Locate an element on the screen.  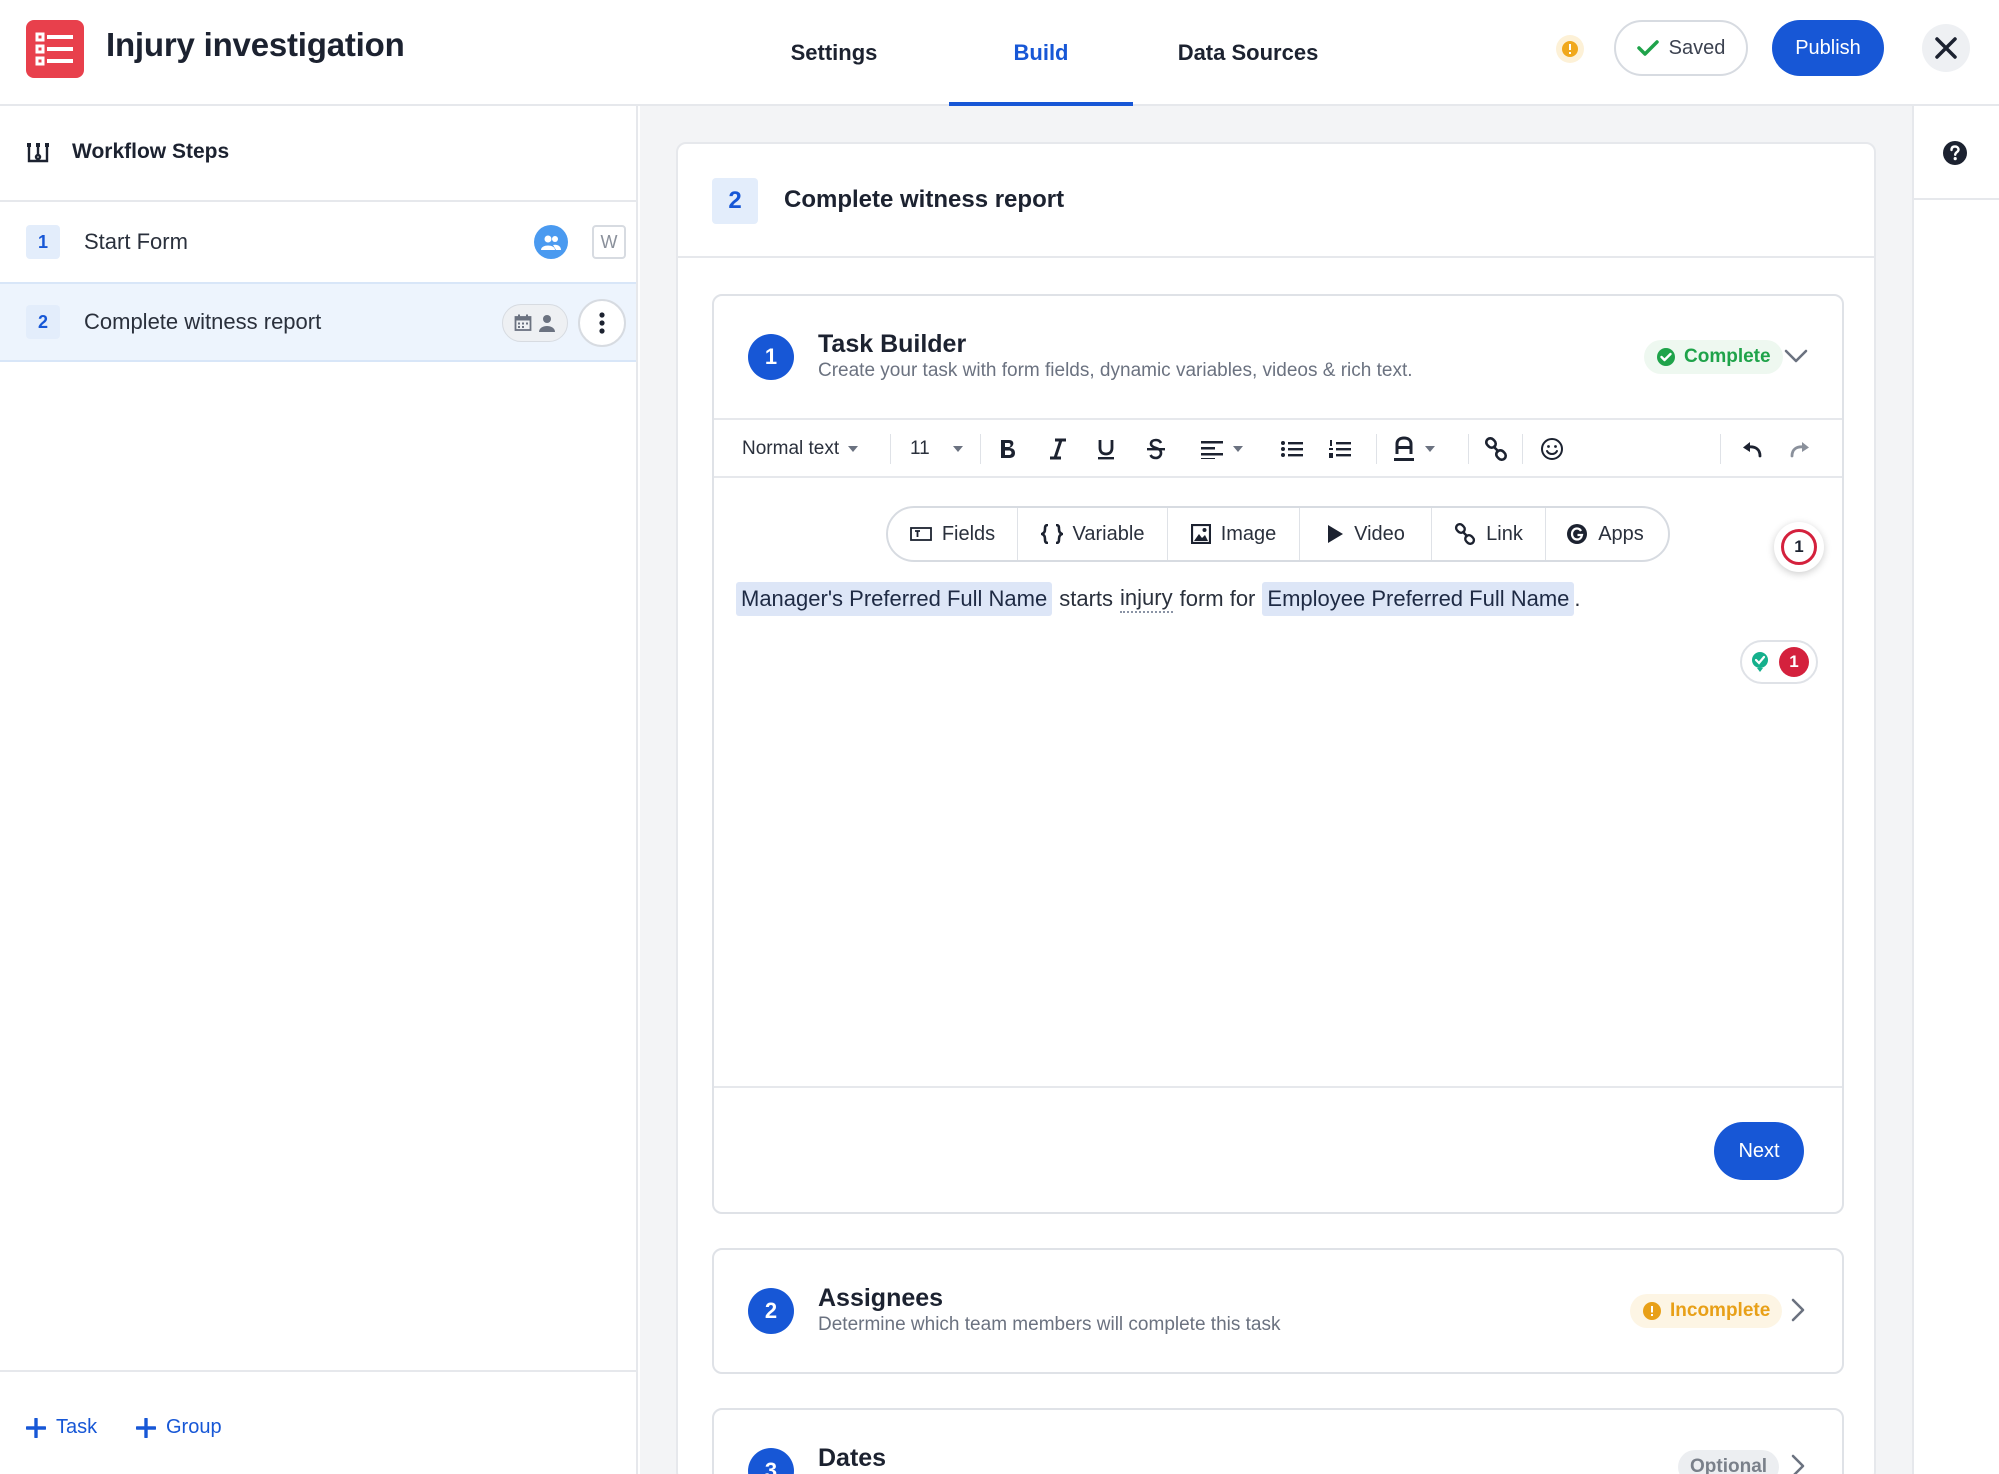
italic-icon is located at coordinates (1058, 449).